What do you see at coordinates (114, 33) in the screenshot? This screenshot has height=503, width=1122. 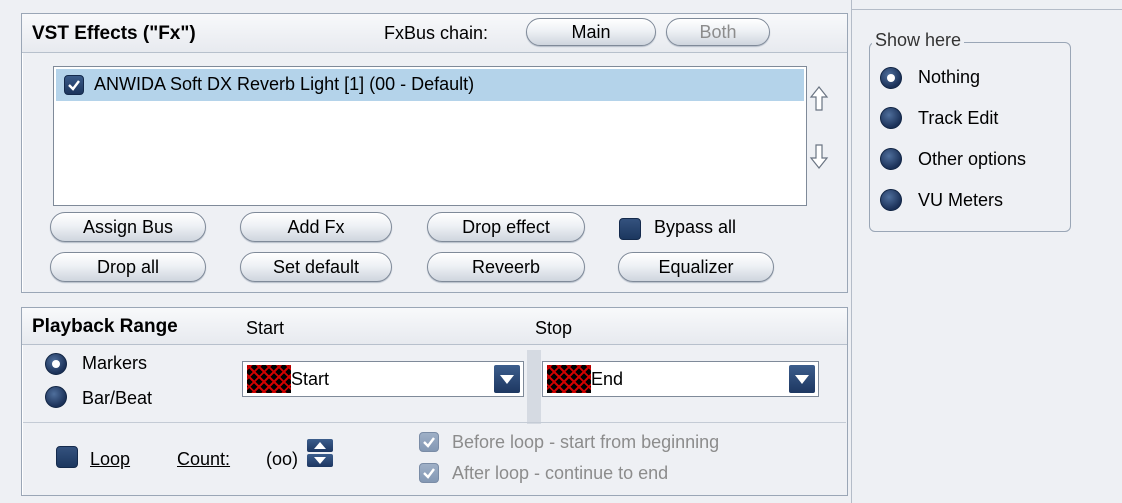 I see `vst-effects-title: VST Effects ("Fx")` at bounding box center [114, 33].